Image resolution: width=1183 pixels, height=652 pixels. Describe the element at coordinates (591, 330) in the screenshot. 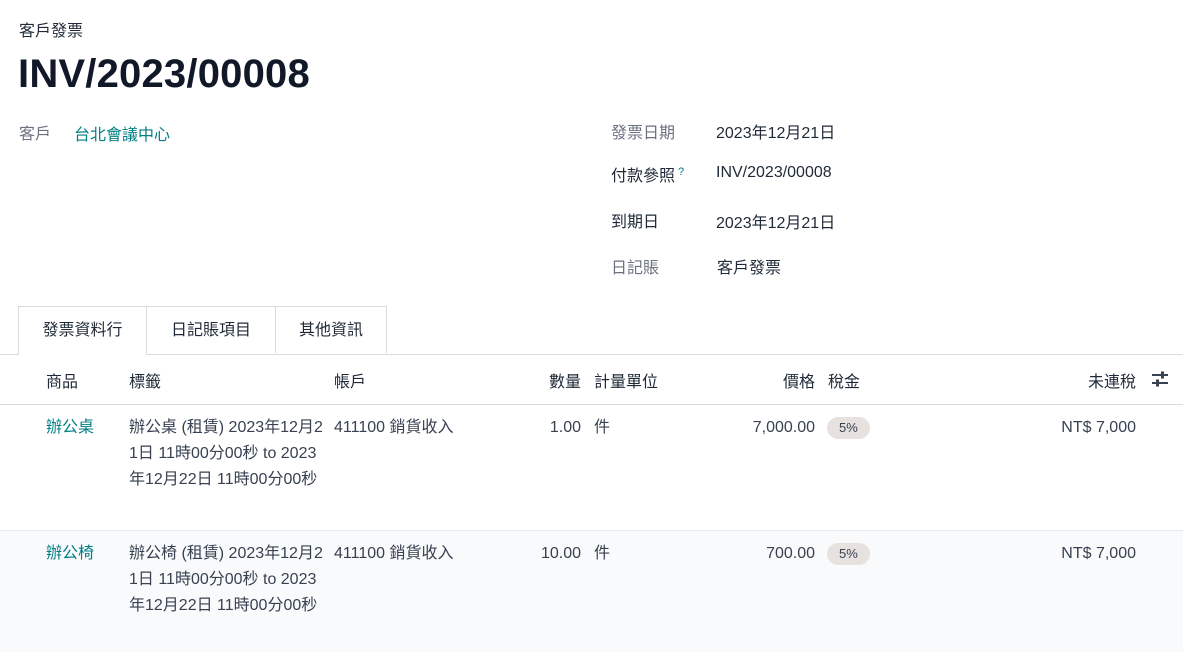

I see `notebook-tabs: 發票資料行 日記賬項目 其他資訊` at that location.